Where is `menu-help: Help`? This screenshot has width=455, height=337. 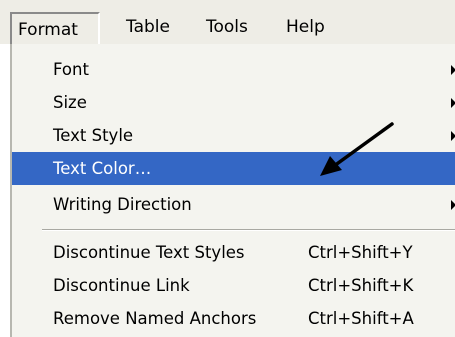
menu-help: Help is located at coordinates (305, 27).